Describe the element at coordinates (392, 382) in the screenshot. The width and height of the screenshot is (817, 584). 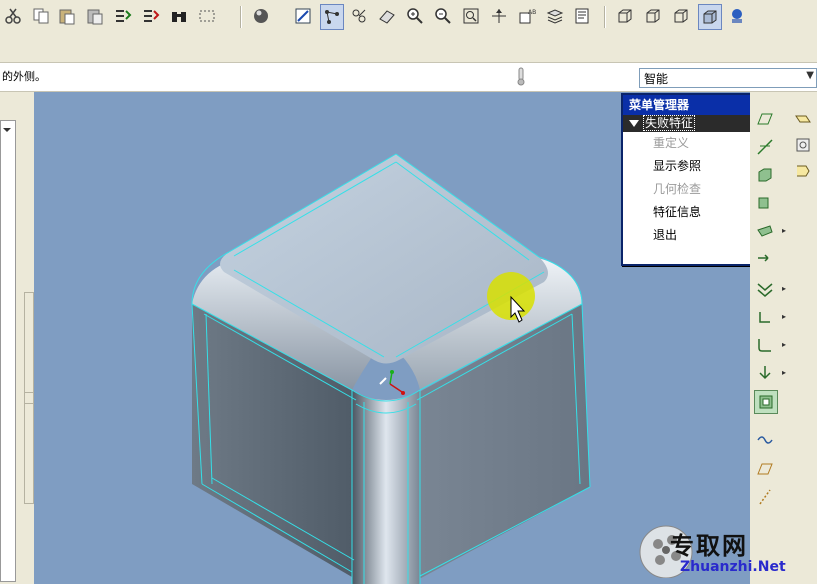
I see `csys-marker` at that location.